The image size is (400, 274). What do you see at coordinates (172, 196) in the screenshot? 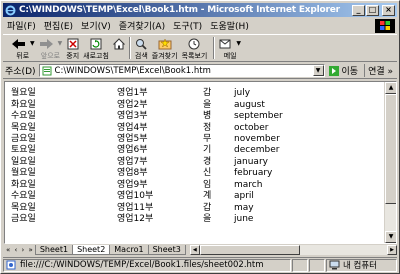
I see `table-row: 수요일 영업10부 계 april` at bounding box center [172, 196].